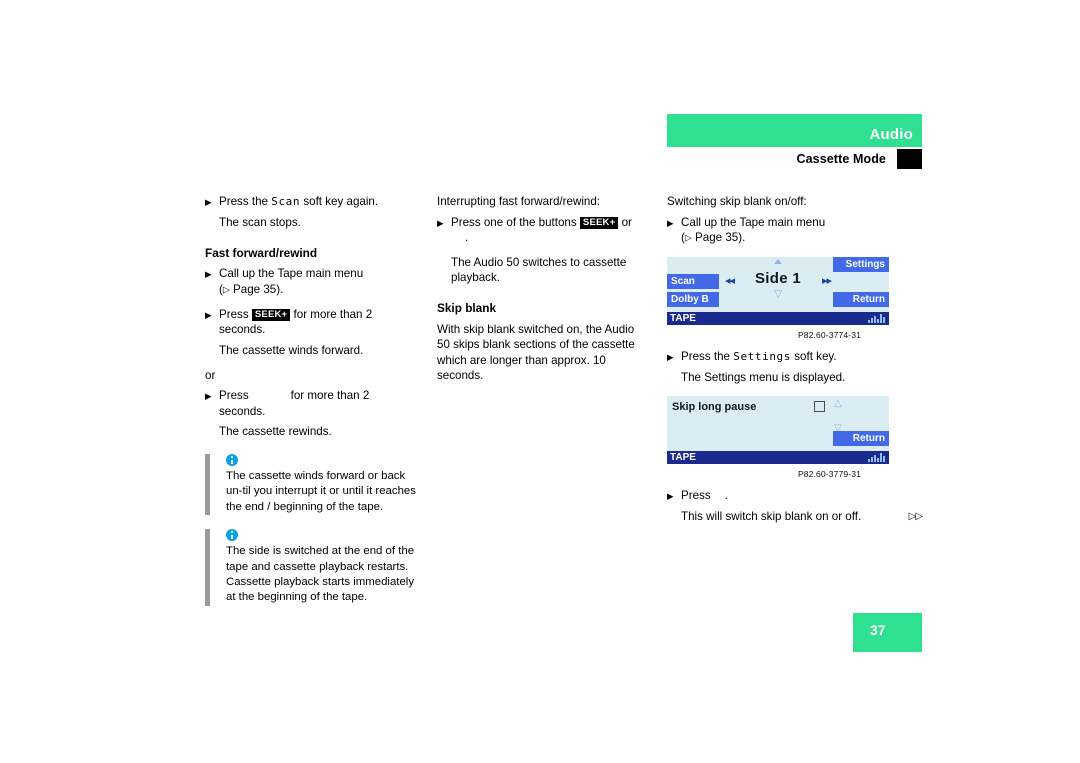 This screenshot has height=763, width=1080. What do you see at coordinates (234, 396) in the screenshot?
I see `seek-minus-pre: Press` at bounding box center [234, 396].